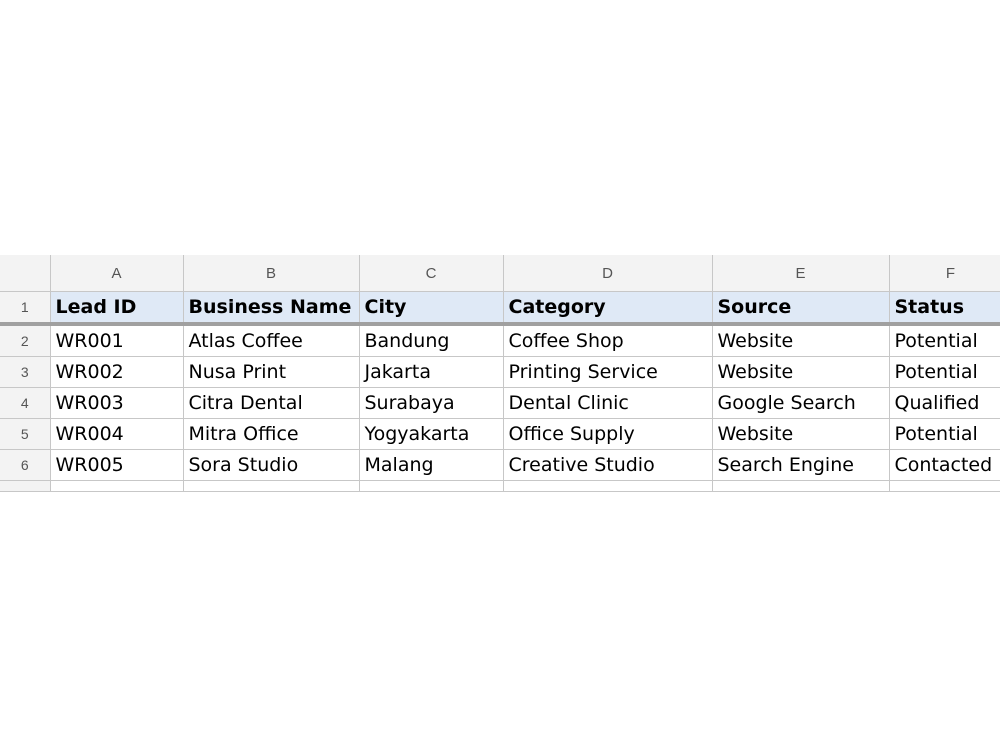 The image size is (1000, 750). What do you see at coordinates (607, 273) in the screenshot?
I see `column-header-d: D` at bounding box center [607, 273].